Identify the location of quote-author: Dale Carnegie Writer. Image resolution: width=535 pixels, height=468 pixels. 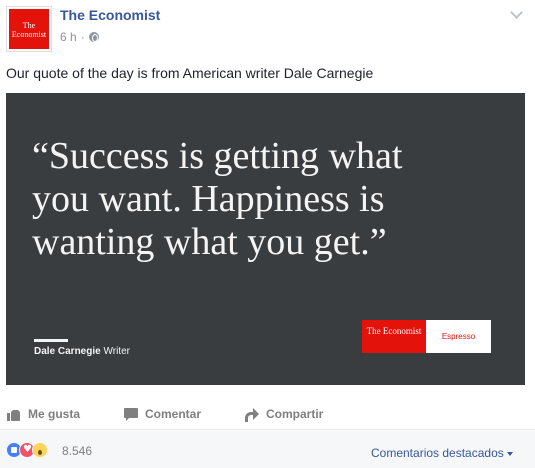
(82, 351).